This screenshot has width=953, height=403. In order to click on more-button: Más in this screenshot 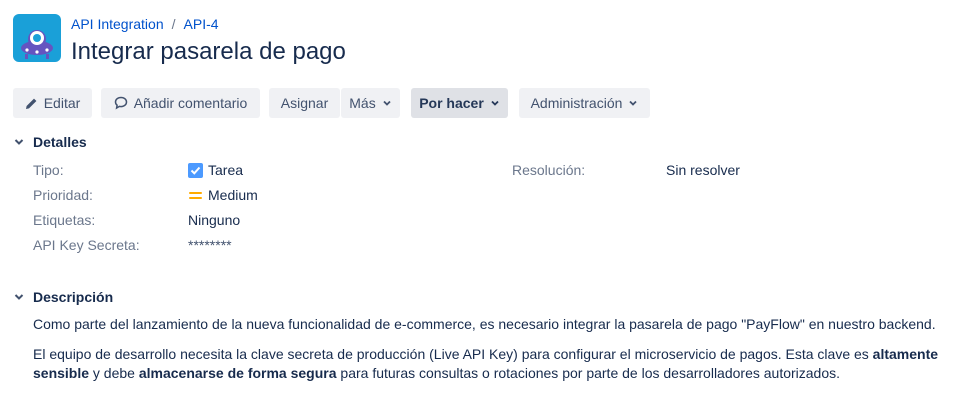, I will do `click(370, 103)`.